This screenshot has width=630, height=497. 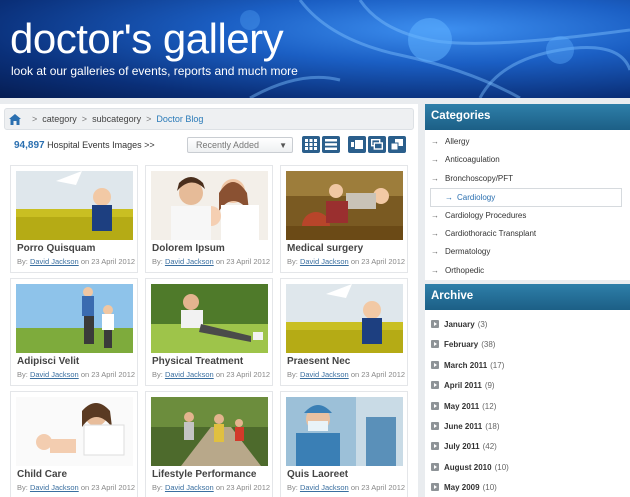 What do you see at coordinates (489, 447) in the screenshot?
I see `archive-count: (42)` at bounding box center [489, 447].